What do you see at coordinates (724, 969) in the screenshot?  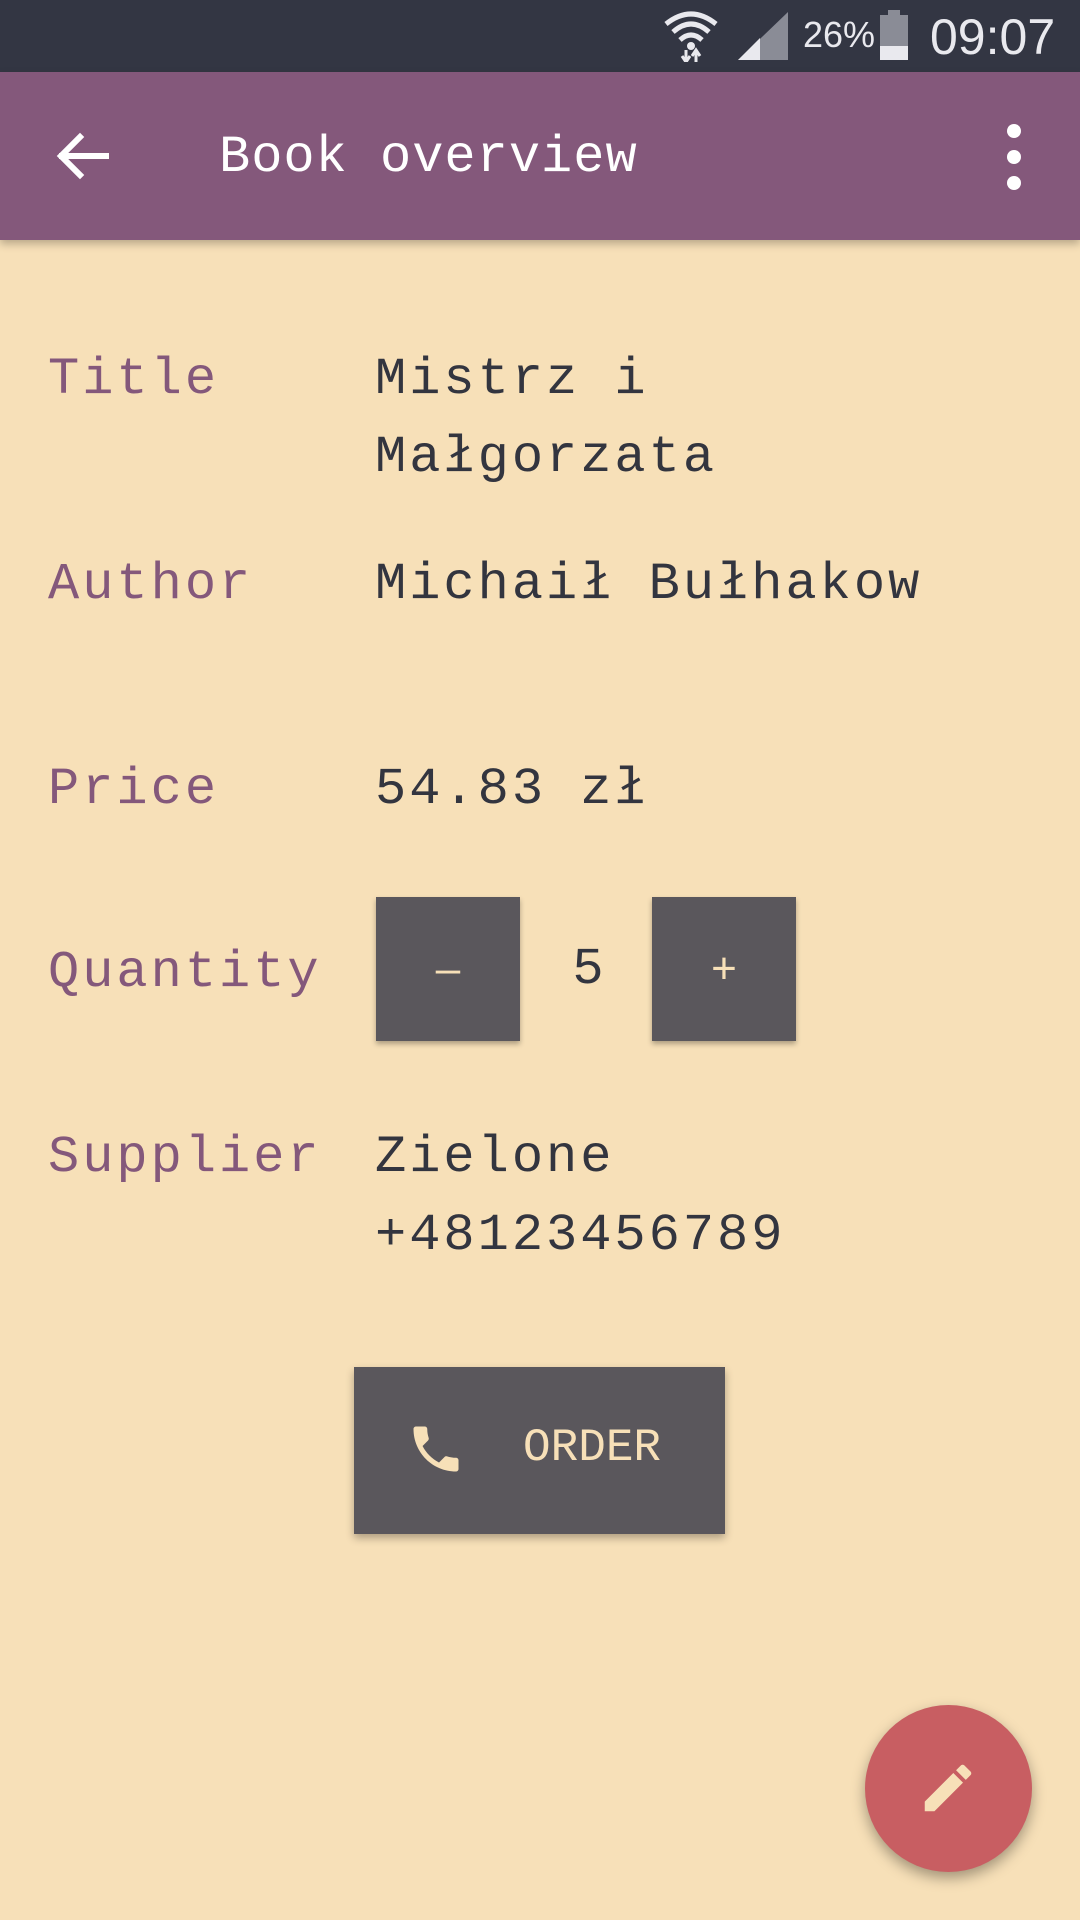 I see `quantity-increase-button: +` at bounding box center [724, 969].